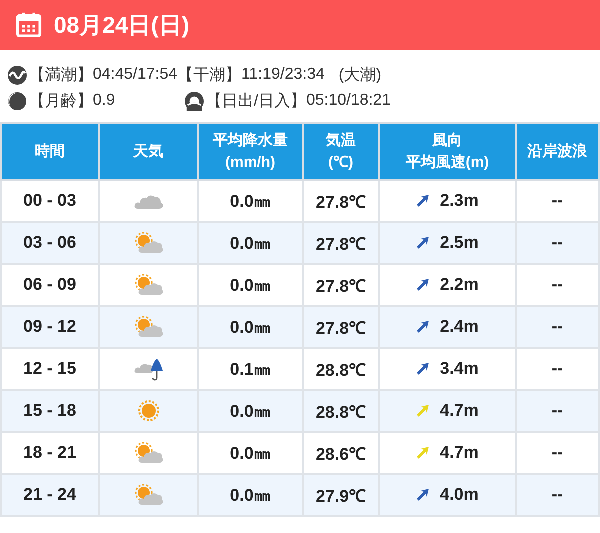 Image resolution: width=600 pixels, height=533 pixels. I want to click on column-header: 風向 平均風速(m), so click(447, 151).